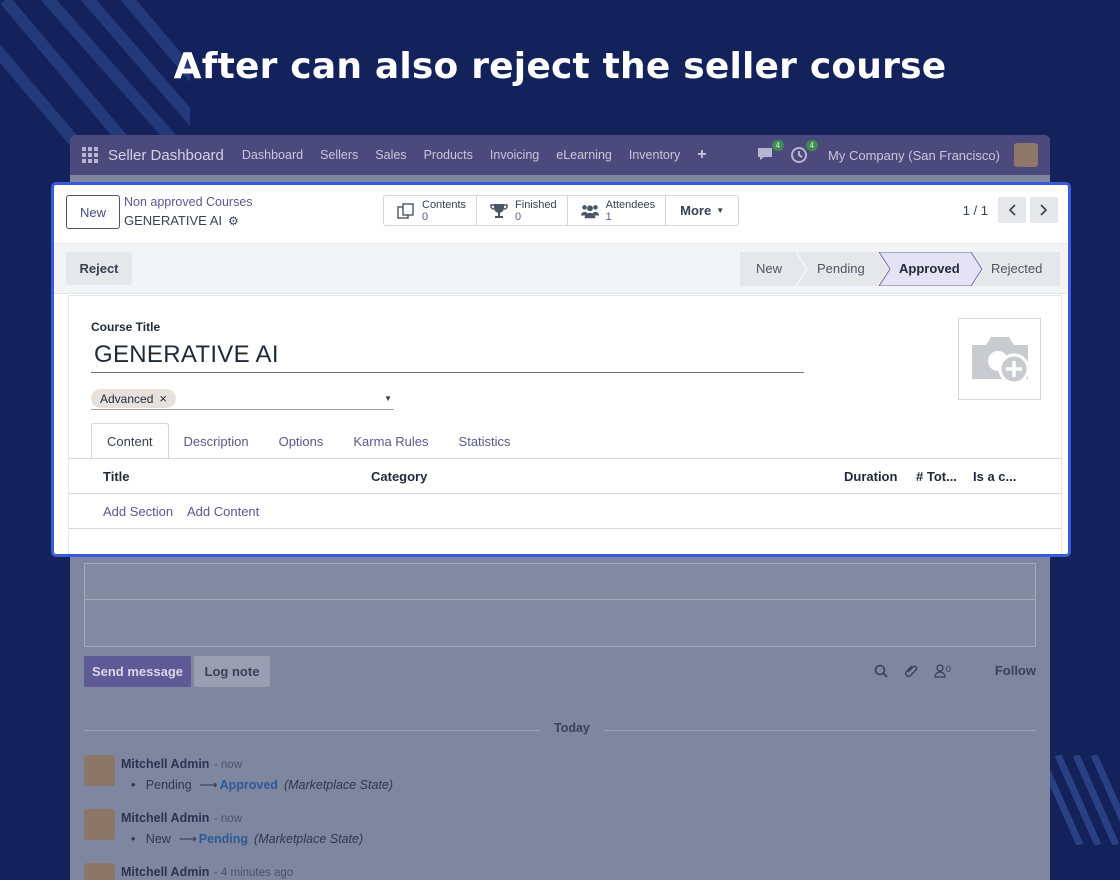  Describe the element at coordinates (188, 211) in the screenshot. I see `breadcrumb: Non approved Courses GENERATIVE AI ⚙` at that location.